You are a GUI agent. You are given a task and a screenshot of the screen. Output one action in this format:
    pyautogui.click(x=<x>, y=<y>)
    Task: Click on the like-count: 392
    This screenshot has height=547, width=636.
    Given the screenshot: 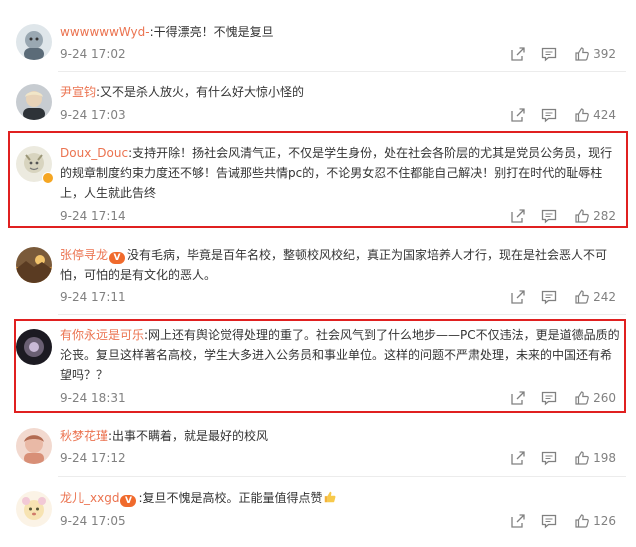 What is the action you would take?
    pyautogui.click(x=604, y=54)
    